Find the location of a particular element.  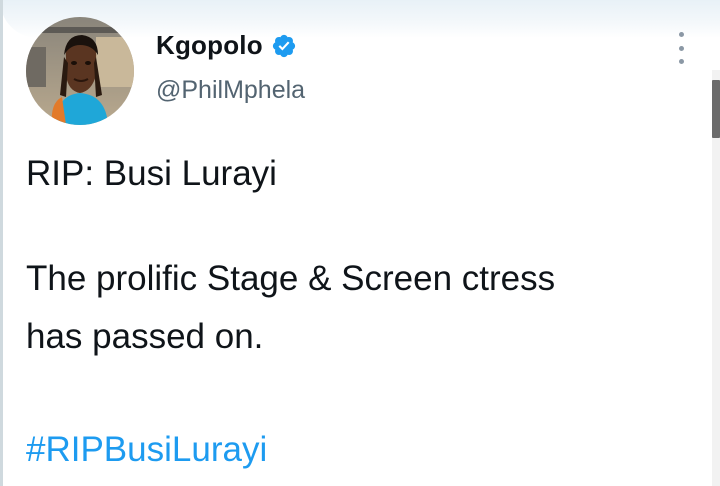

author-display-name: Kgopolo is located at coordinates (209, 45).